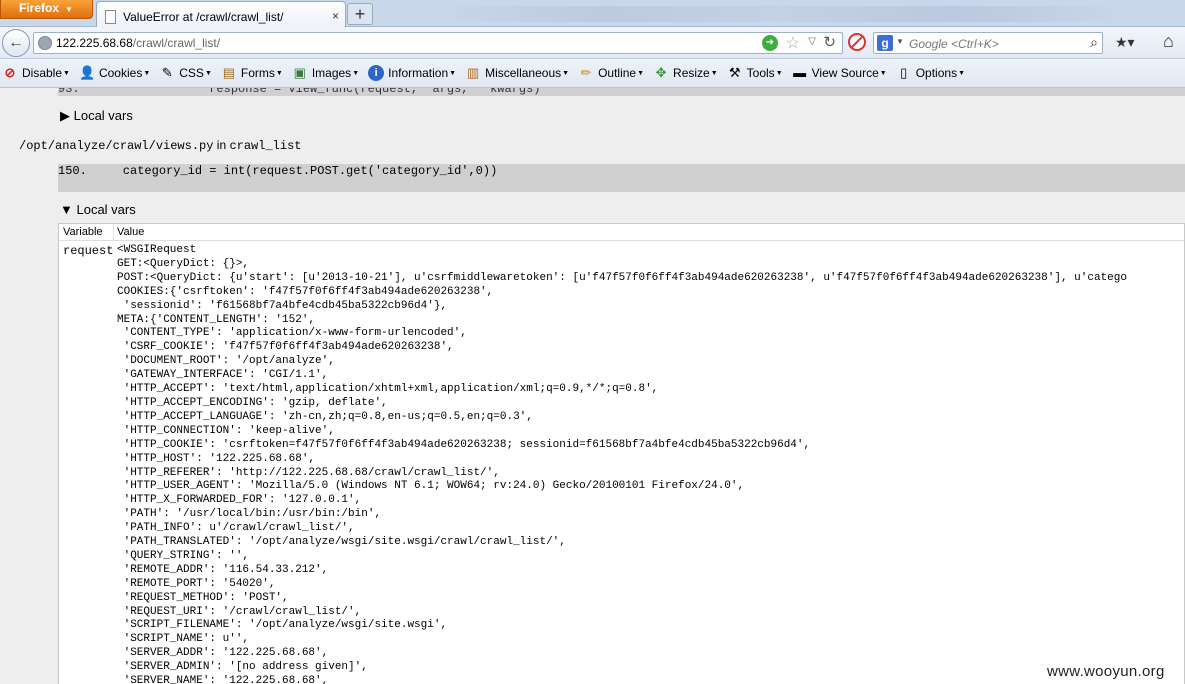 The width and height of the screenshot is (1185, 684). What do you see at coordinates (242, 667) in the screenshot?
I see `value-line: 'SERVER_ADMIN': '[no address given]',` at bounding box center [242, 667].